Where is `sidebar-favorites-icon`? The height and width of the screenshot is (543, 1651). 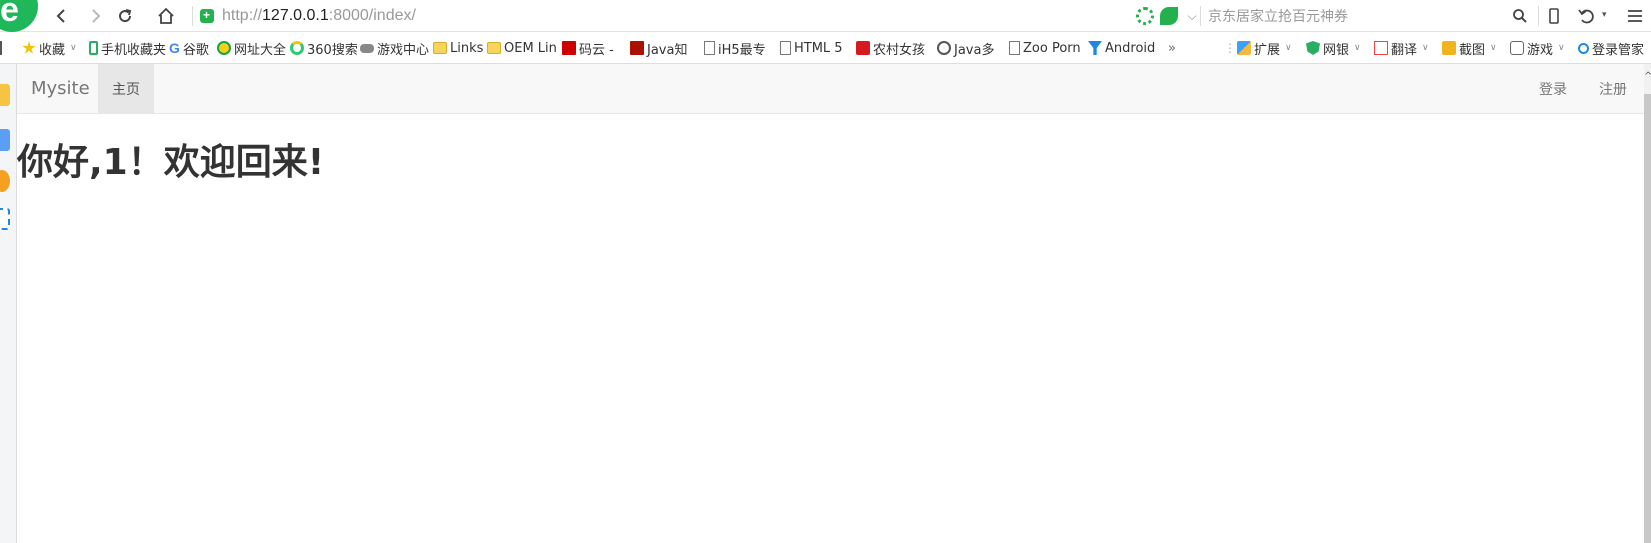
sidebar-favorites-icon is located at coordinates (5, 95).